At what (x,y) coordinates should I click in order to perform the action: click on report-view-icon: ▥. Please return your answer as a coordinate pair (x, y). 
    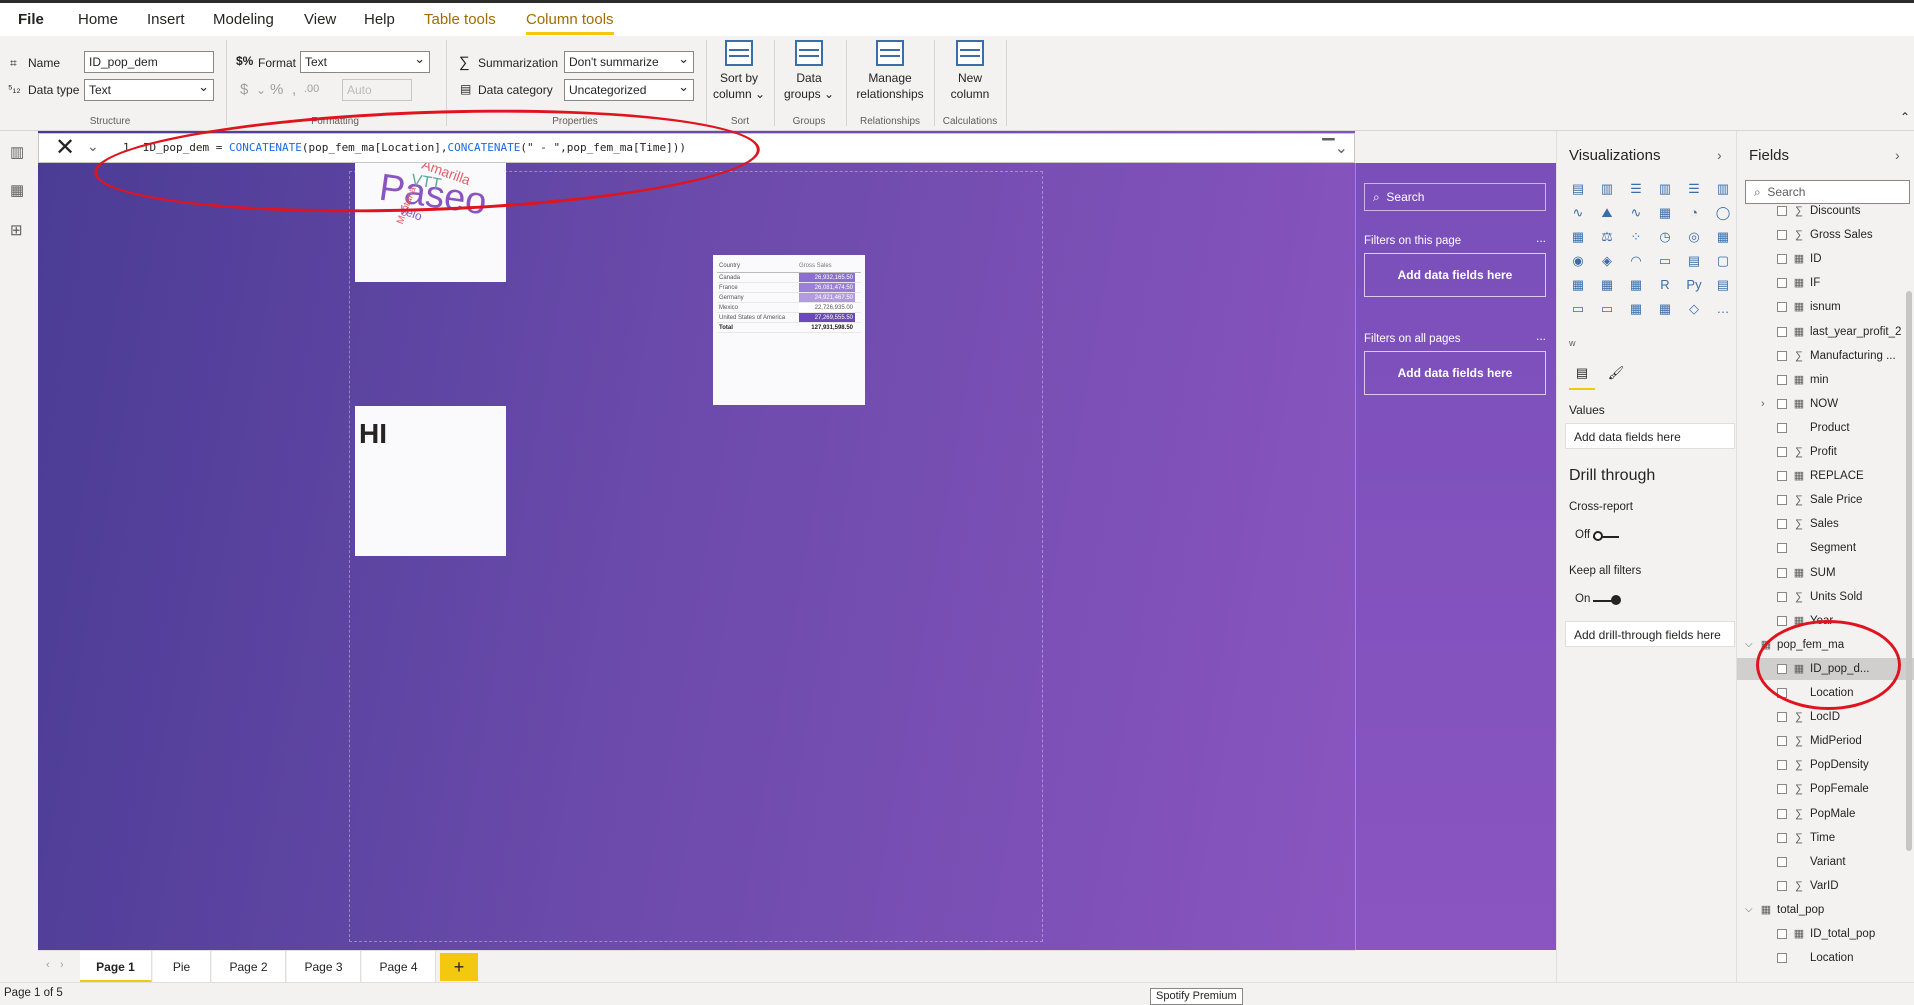
    Looking at the image, I should click on (19, 152).